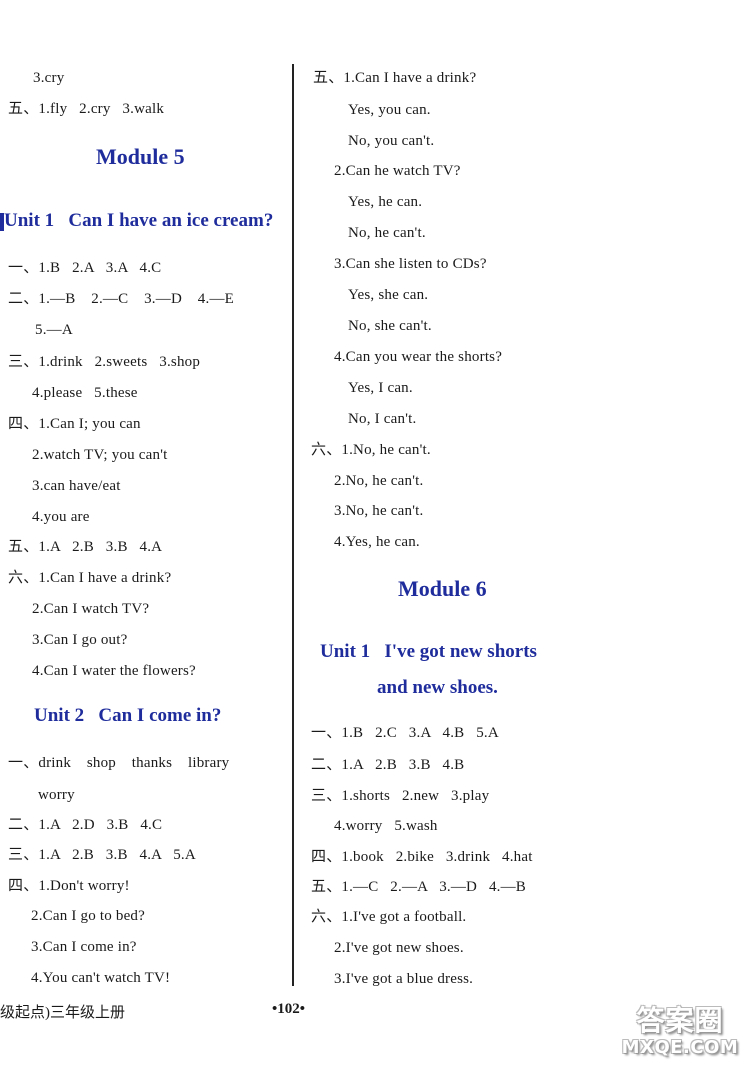  What do you see at coordinates (85, 547) in the screenshot?
I see `answer-line: 五、1.A 2.B 3.B 4.A` at bounding box center [85, 547].